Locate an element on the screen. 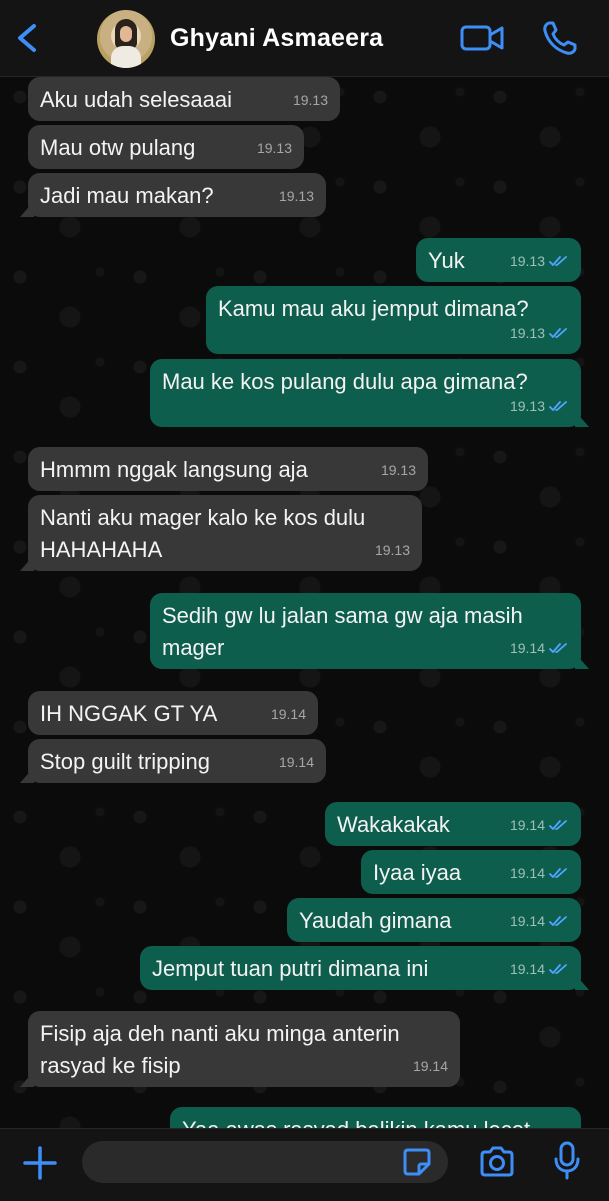 The width and height of the screenshot is (609, 1201). plus-icon is located at coordinates (40, 1163).